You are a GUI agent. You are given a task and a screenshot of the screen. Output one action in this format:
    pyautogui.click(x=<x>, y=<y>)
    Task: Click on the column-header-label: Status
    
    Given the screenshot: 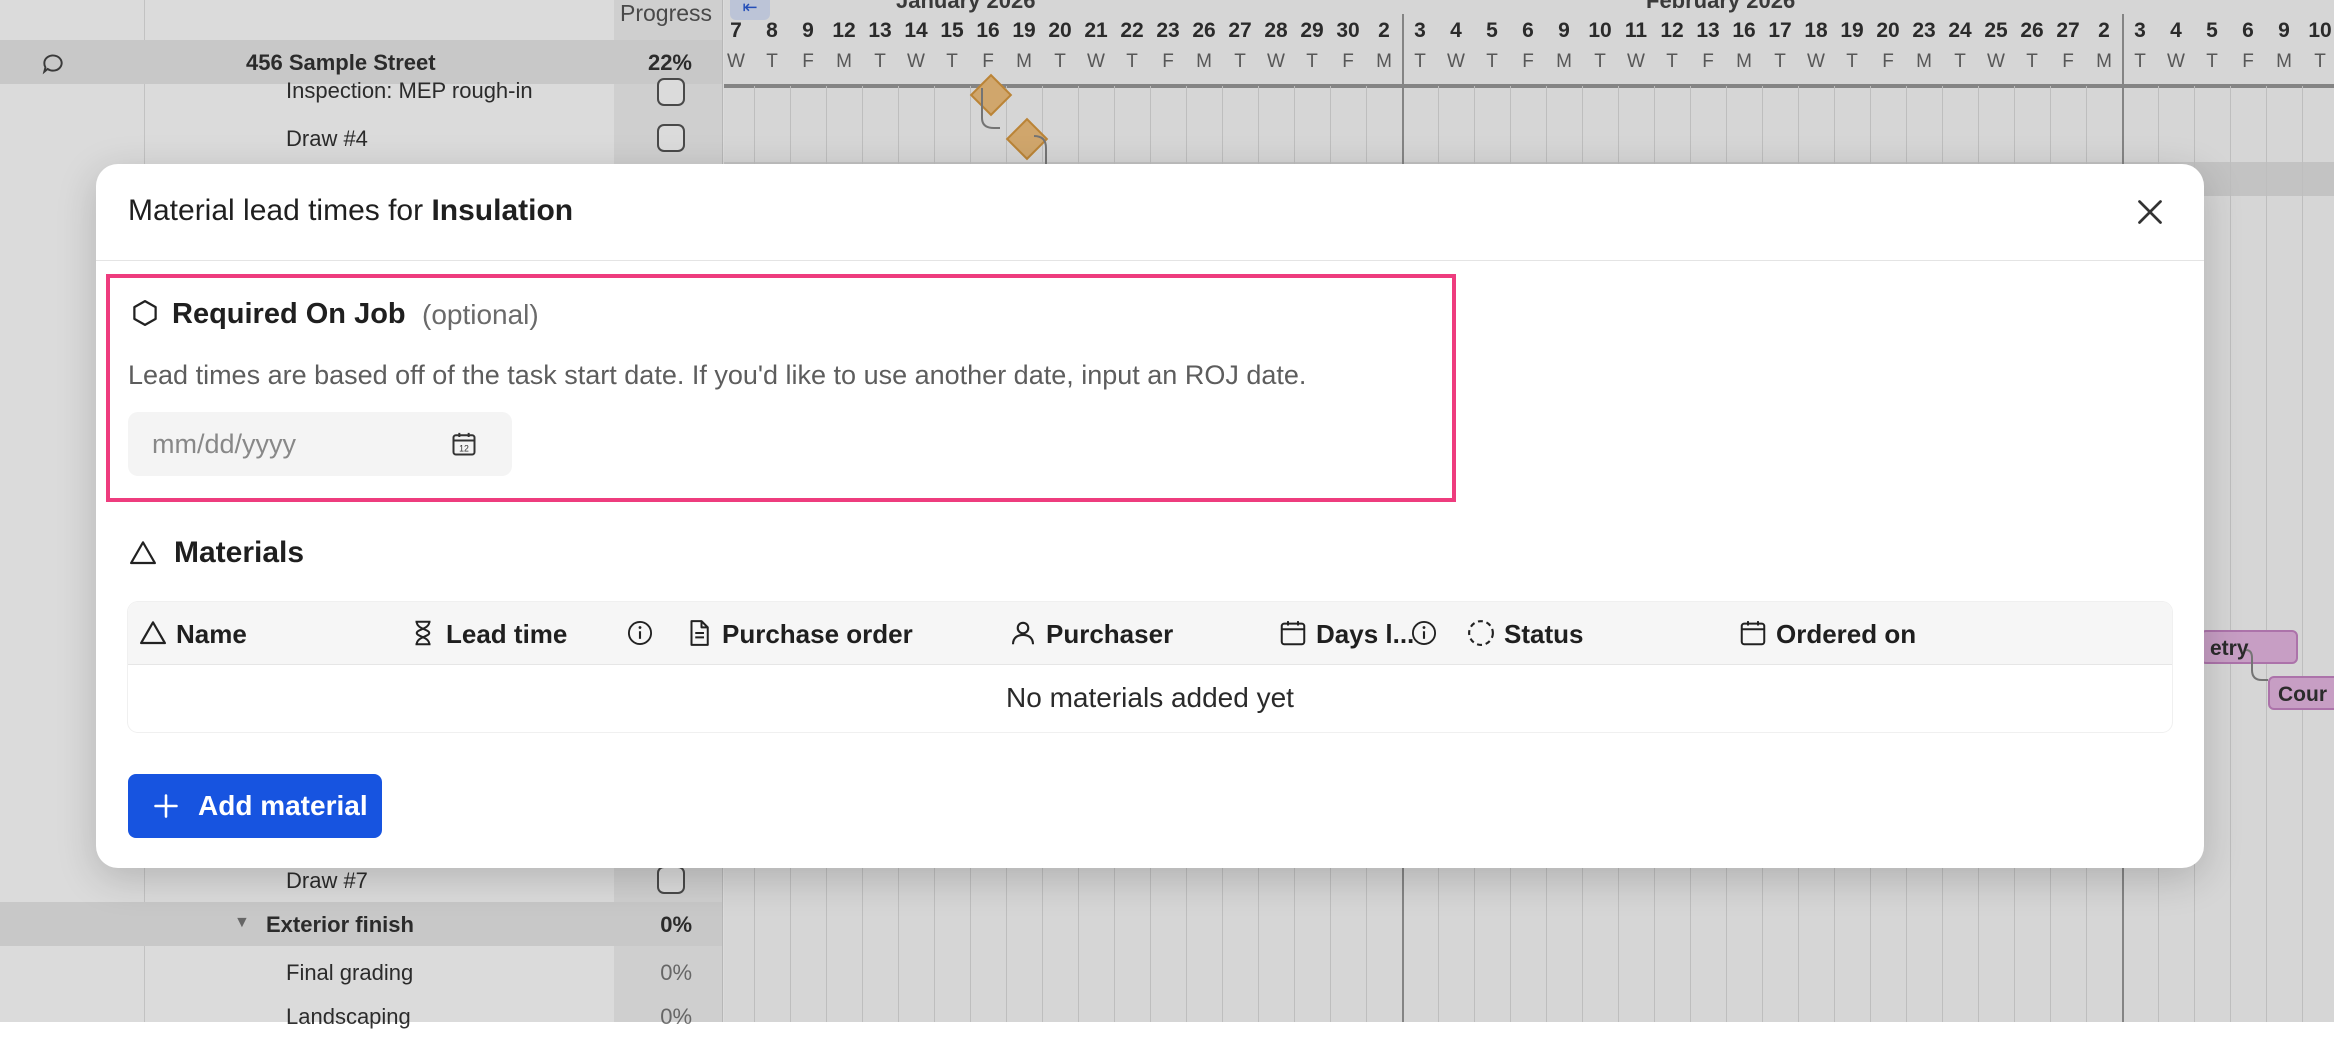 What is the action you would take?
    pyautogui.click(x=1544, y=634)
    